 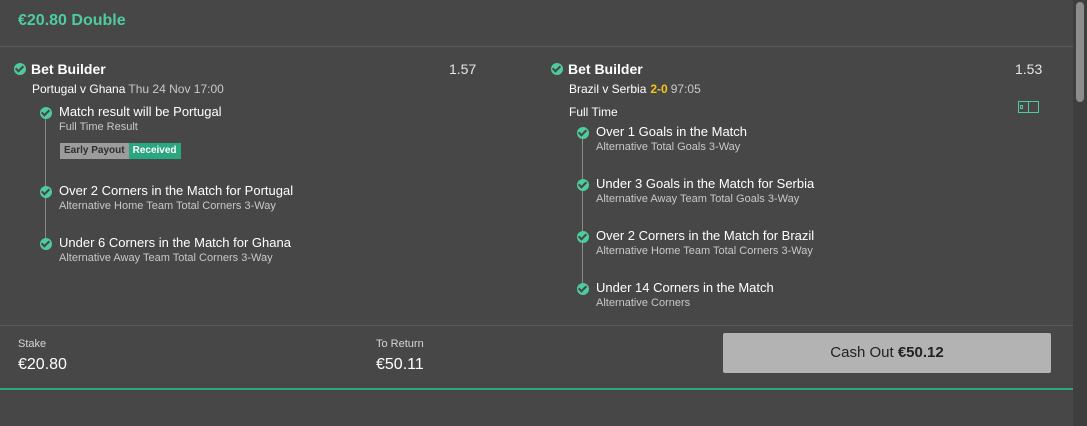 I want to click on match-name: Portugal v Ghana, so click(x=78, y=89).